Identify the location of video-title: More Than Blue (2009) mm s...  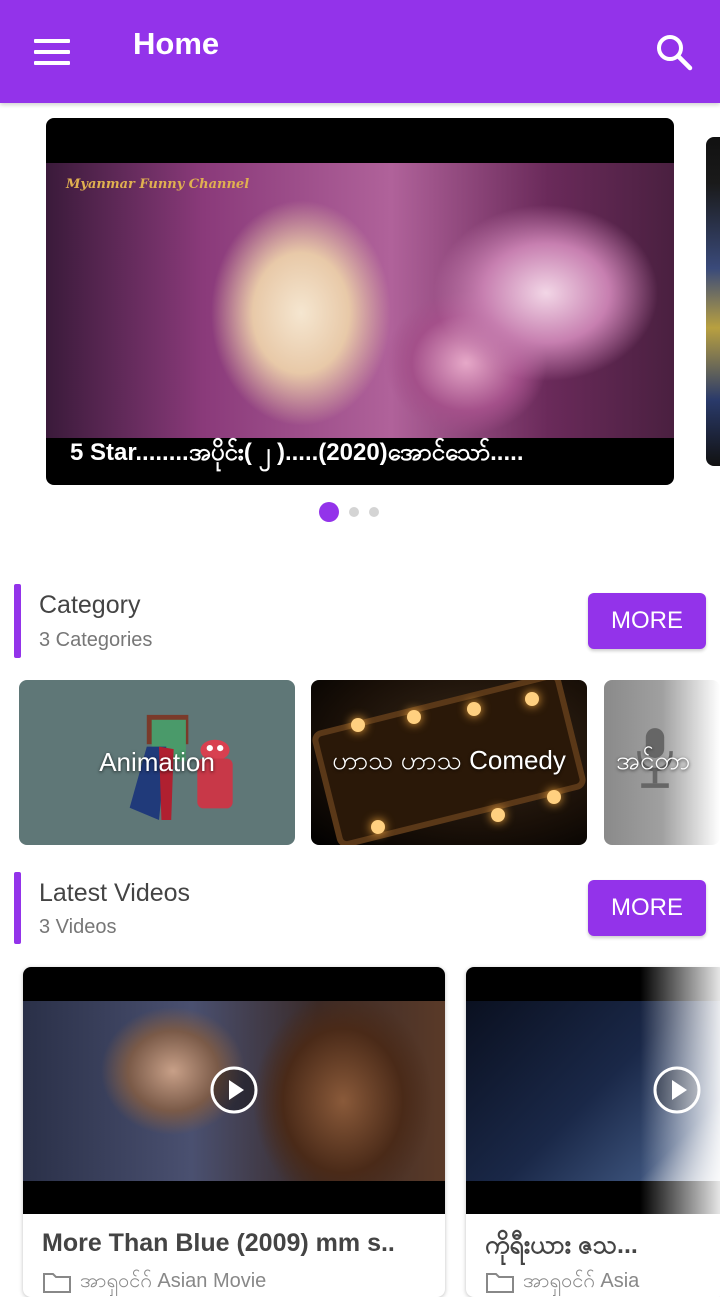
(218, 1243).